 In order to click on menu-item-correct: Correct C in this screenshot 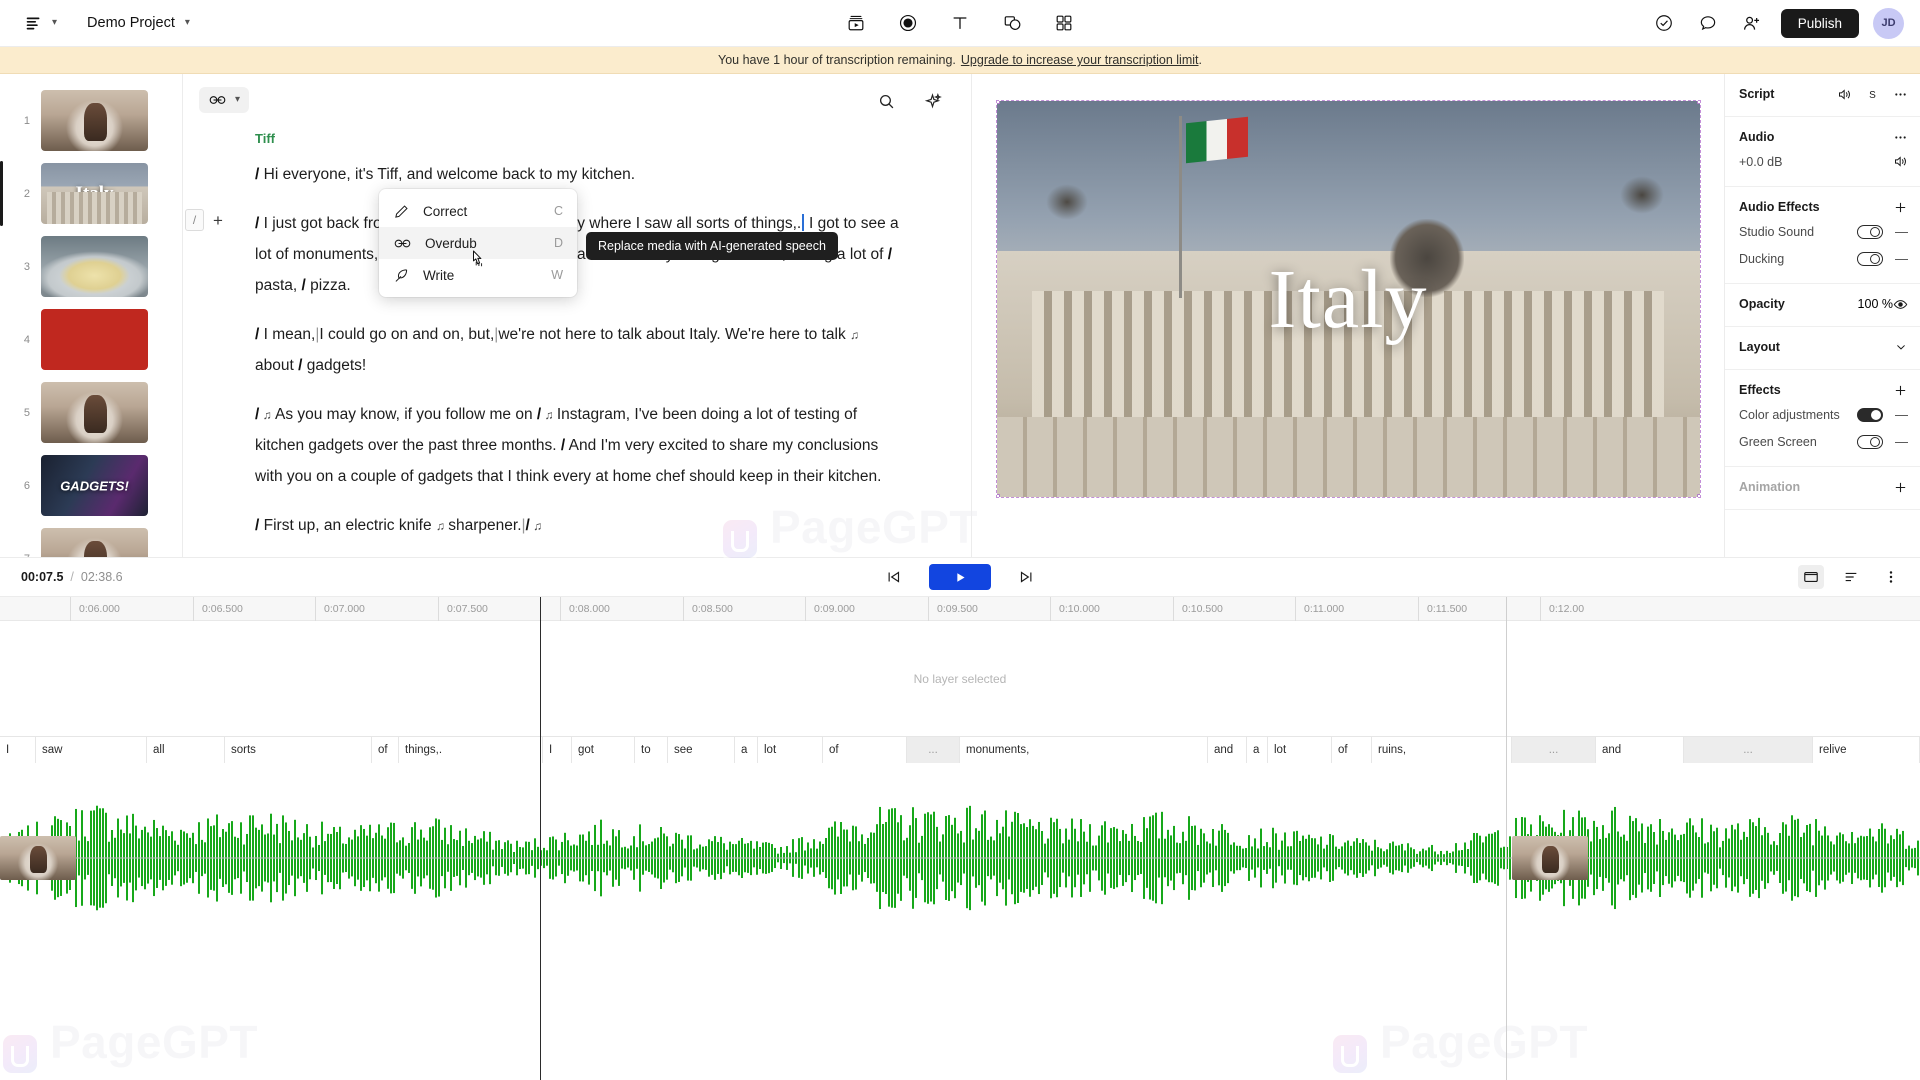, I will do `click(478, 211)`.